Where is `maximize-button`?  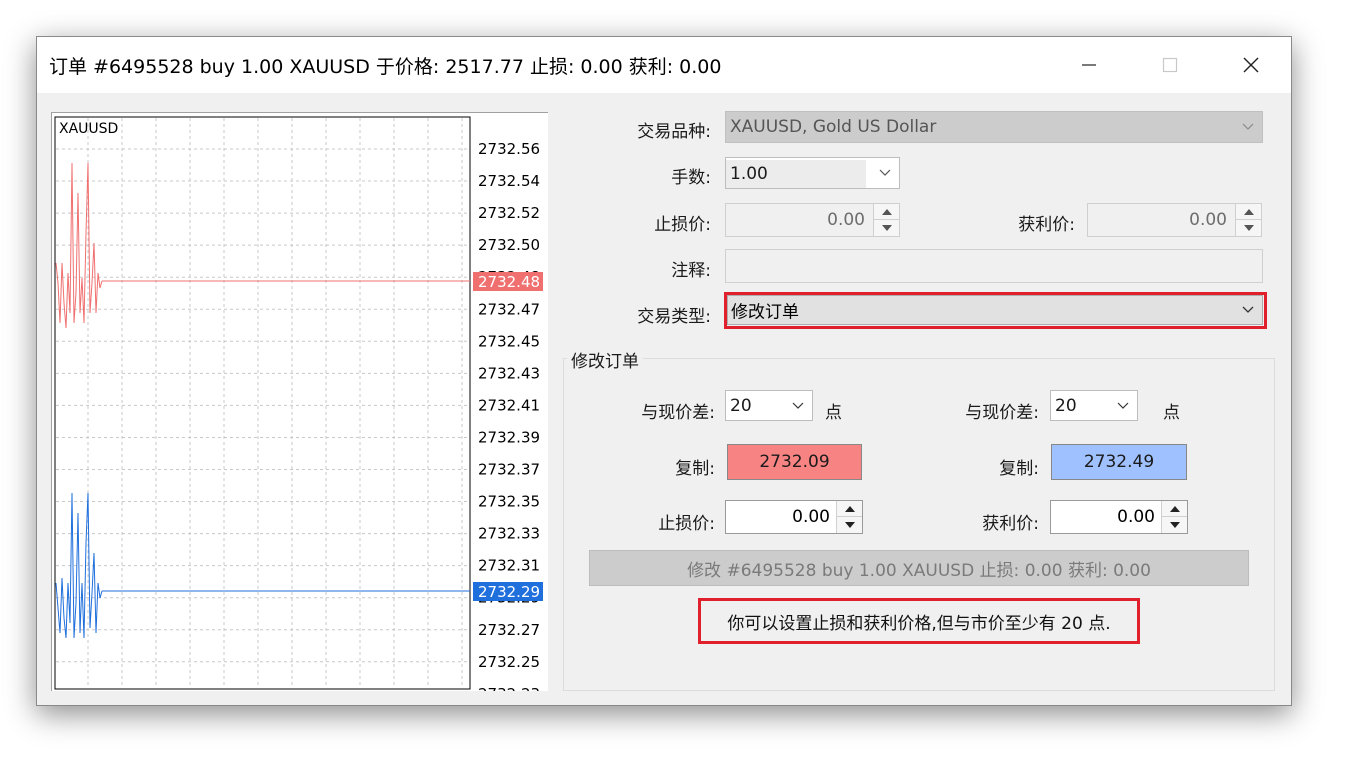 maximize-button is located at coordinates (1170, 65).